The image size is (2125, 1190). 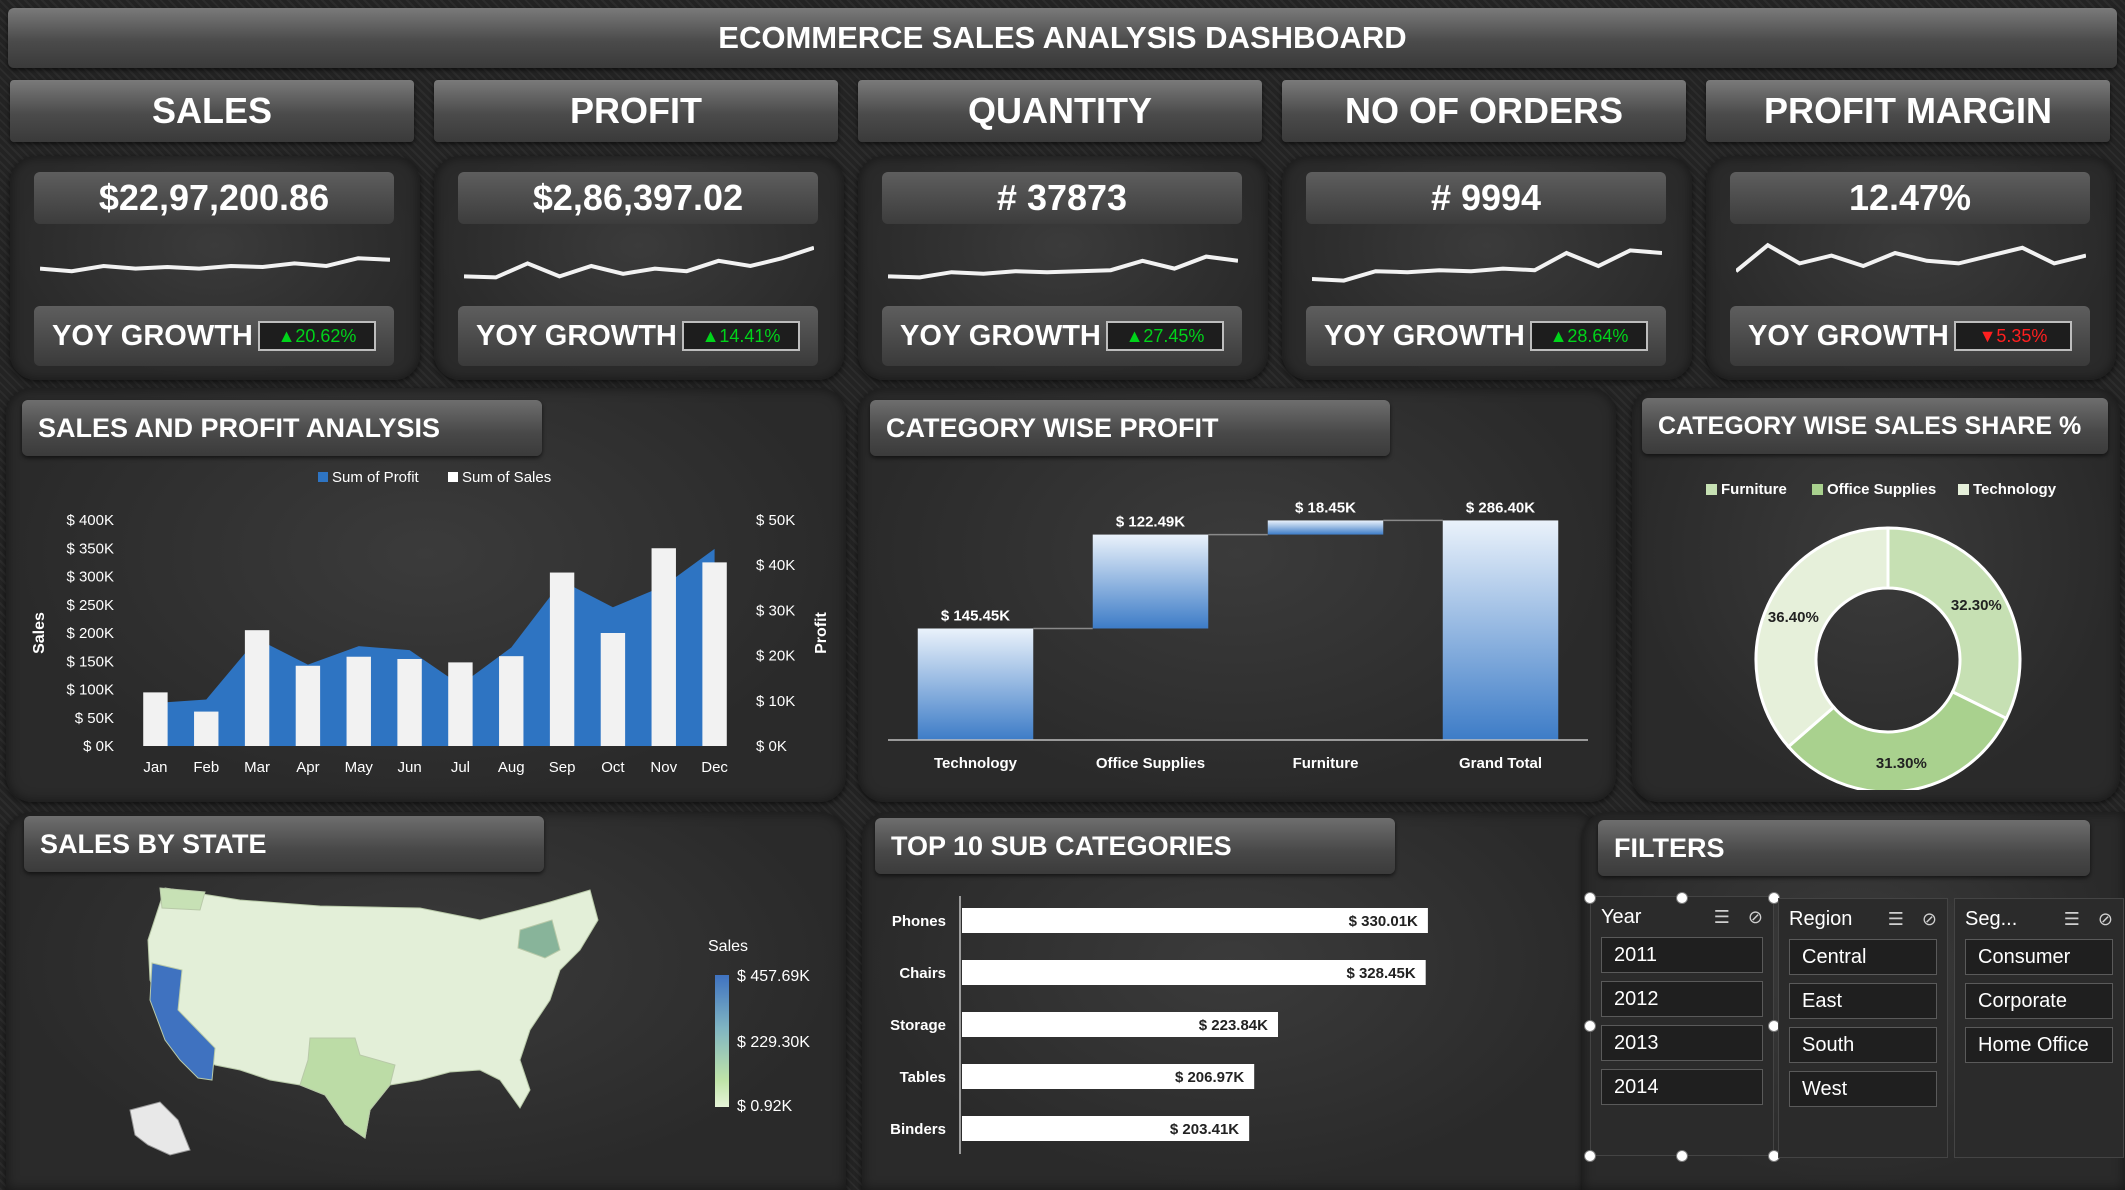 I want to click on yoy-strip: YOY GROWTH ▲20.62%, so click(x=214, y=336).